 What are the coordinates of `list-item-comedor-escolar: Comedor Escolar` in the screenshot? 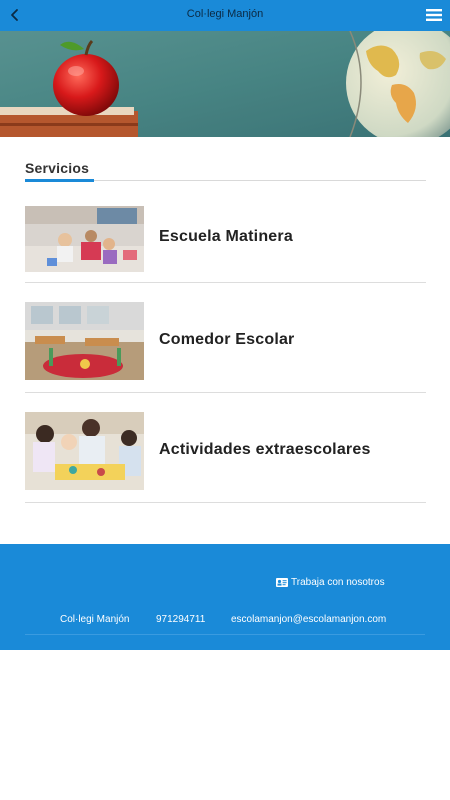 It's located at (225, 342).